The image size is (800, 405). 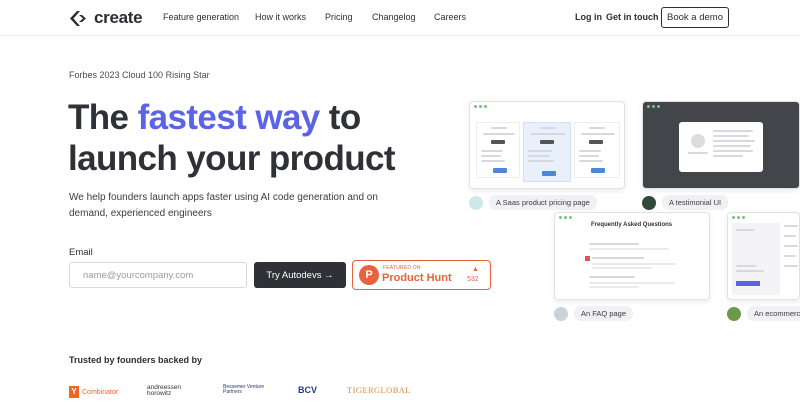 I want to click on product-hunt-count: 532, so click(x=473, y=279).